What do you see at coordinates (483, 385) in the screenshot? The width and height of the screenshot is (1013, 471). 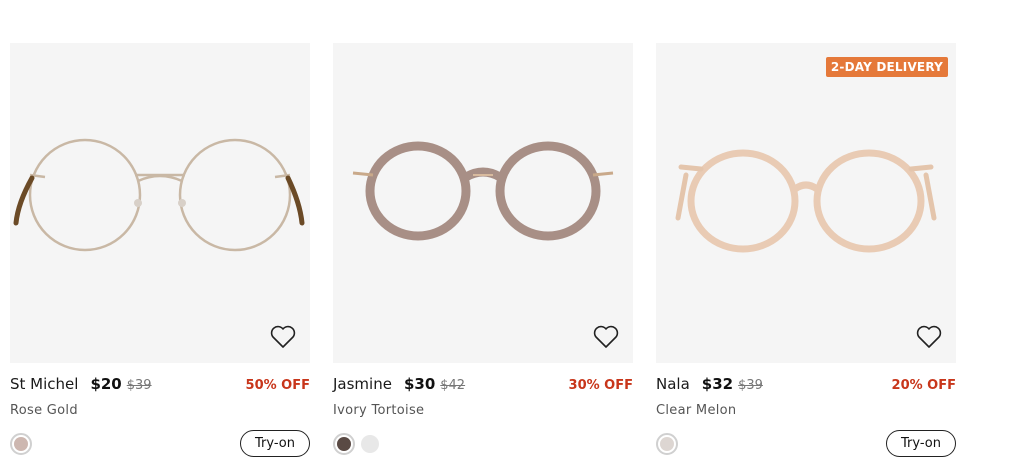 I see `product-info: Jasmine $30 $42 30% OFF` at bounding box center [483, 385].